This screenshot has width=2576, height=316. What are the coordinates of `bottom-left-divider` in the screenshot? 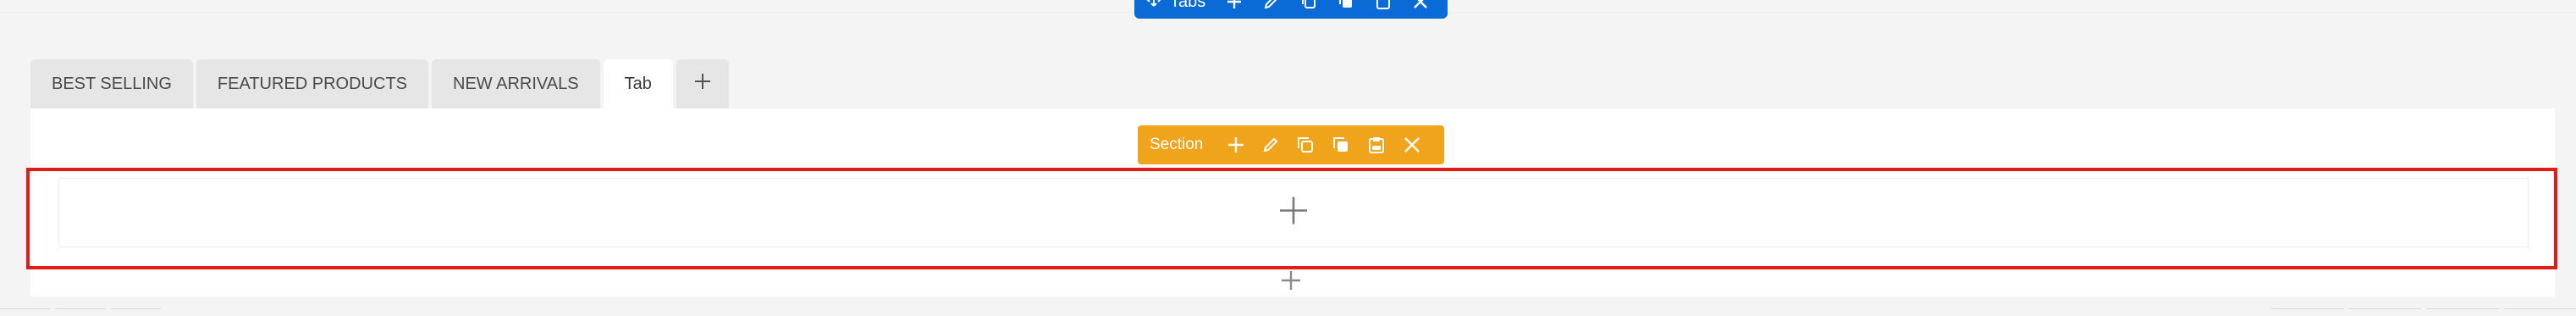 It's located at (81, 312).